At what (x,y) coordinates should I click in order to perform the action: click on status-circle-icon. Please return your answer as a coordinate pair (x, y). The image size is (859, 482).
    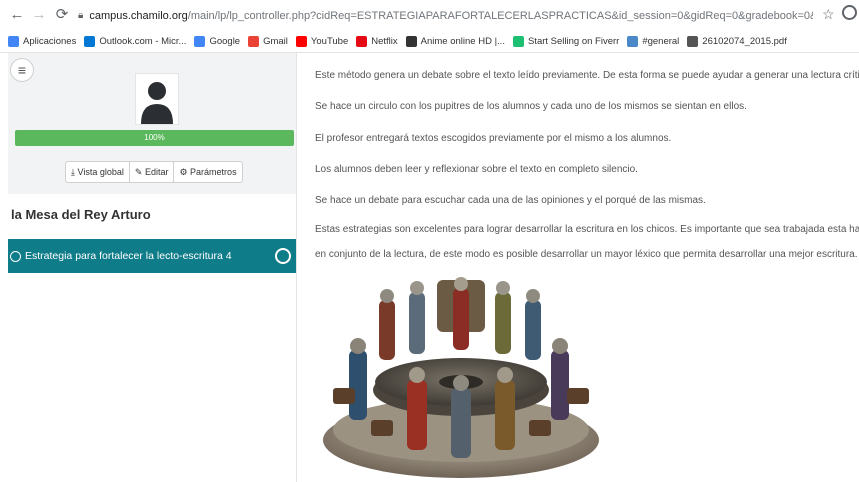
    Looking at the image, I should click on (283, 256).